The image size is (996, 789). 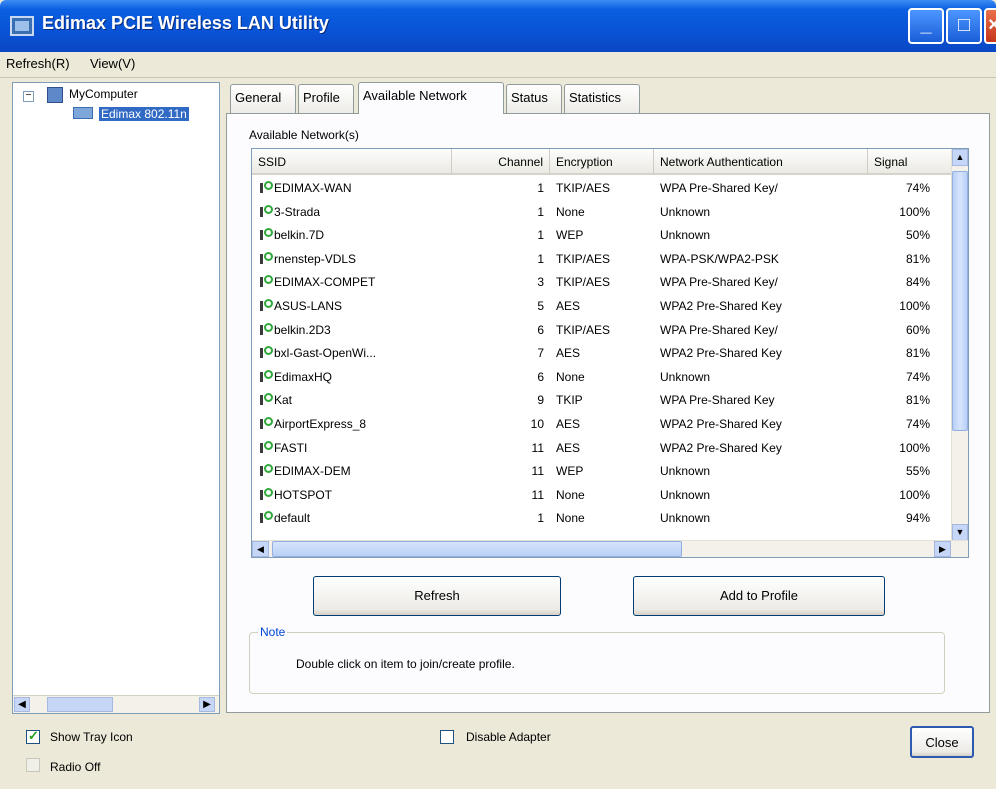 What do you see at coordinates (602, 307) in the screenshot?
I see `table-row: ASUS-LANS 5 AES WPA2 Pre-Shared Key 100%` at bounding box center [602, 307].